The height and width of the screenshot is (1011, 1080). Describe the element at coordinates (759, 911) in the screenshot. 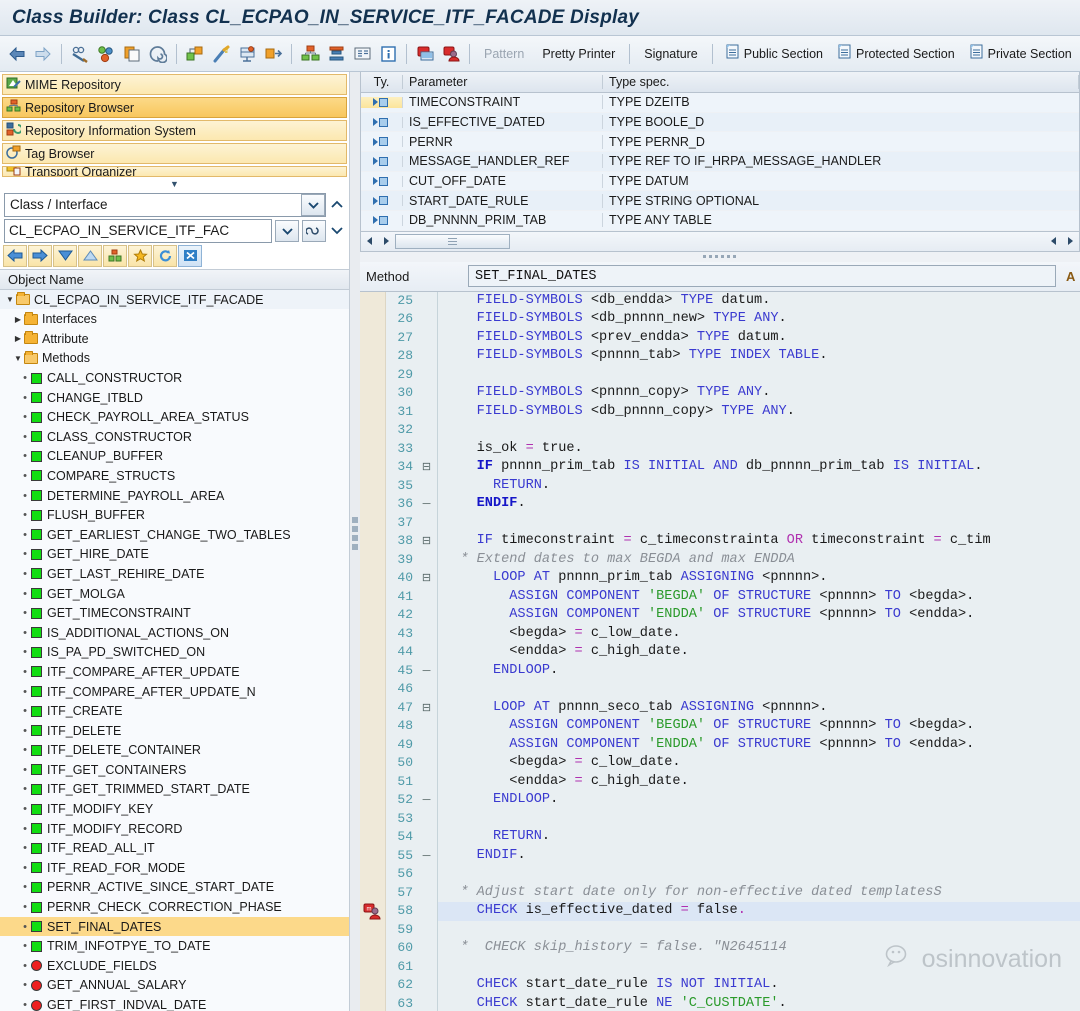

I see `code-line: CHECK is_effective_dated = false.` at that location.